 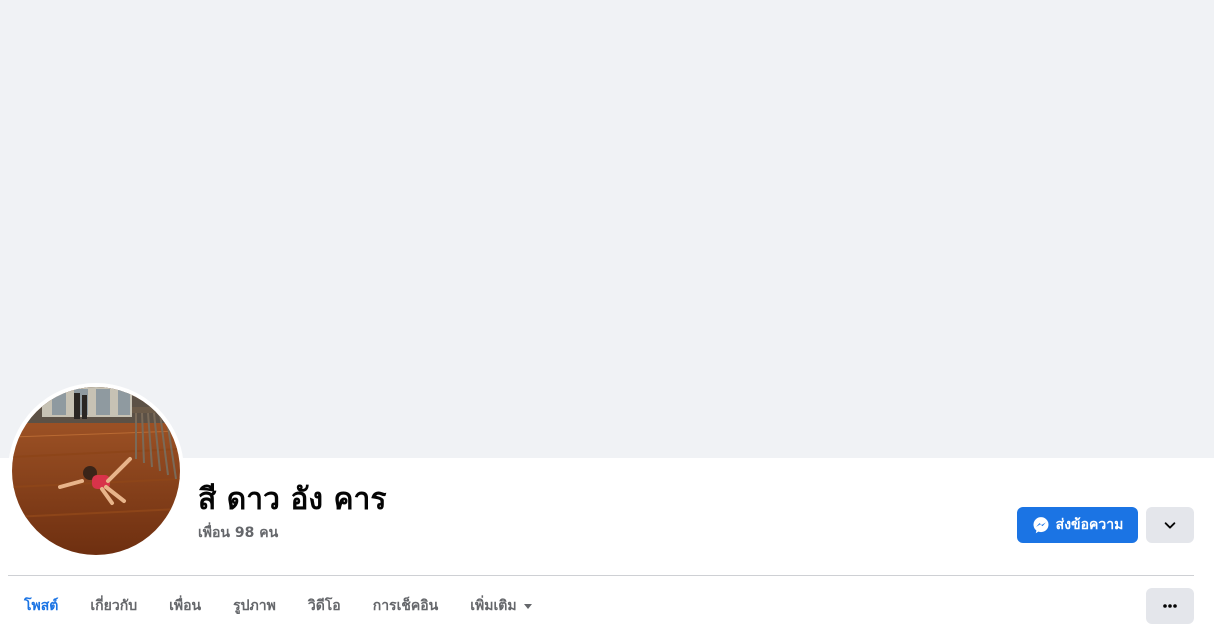 I want to click on tab-label: รูปภาพ, so click(x=254, y=606).